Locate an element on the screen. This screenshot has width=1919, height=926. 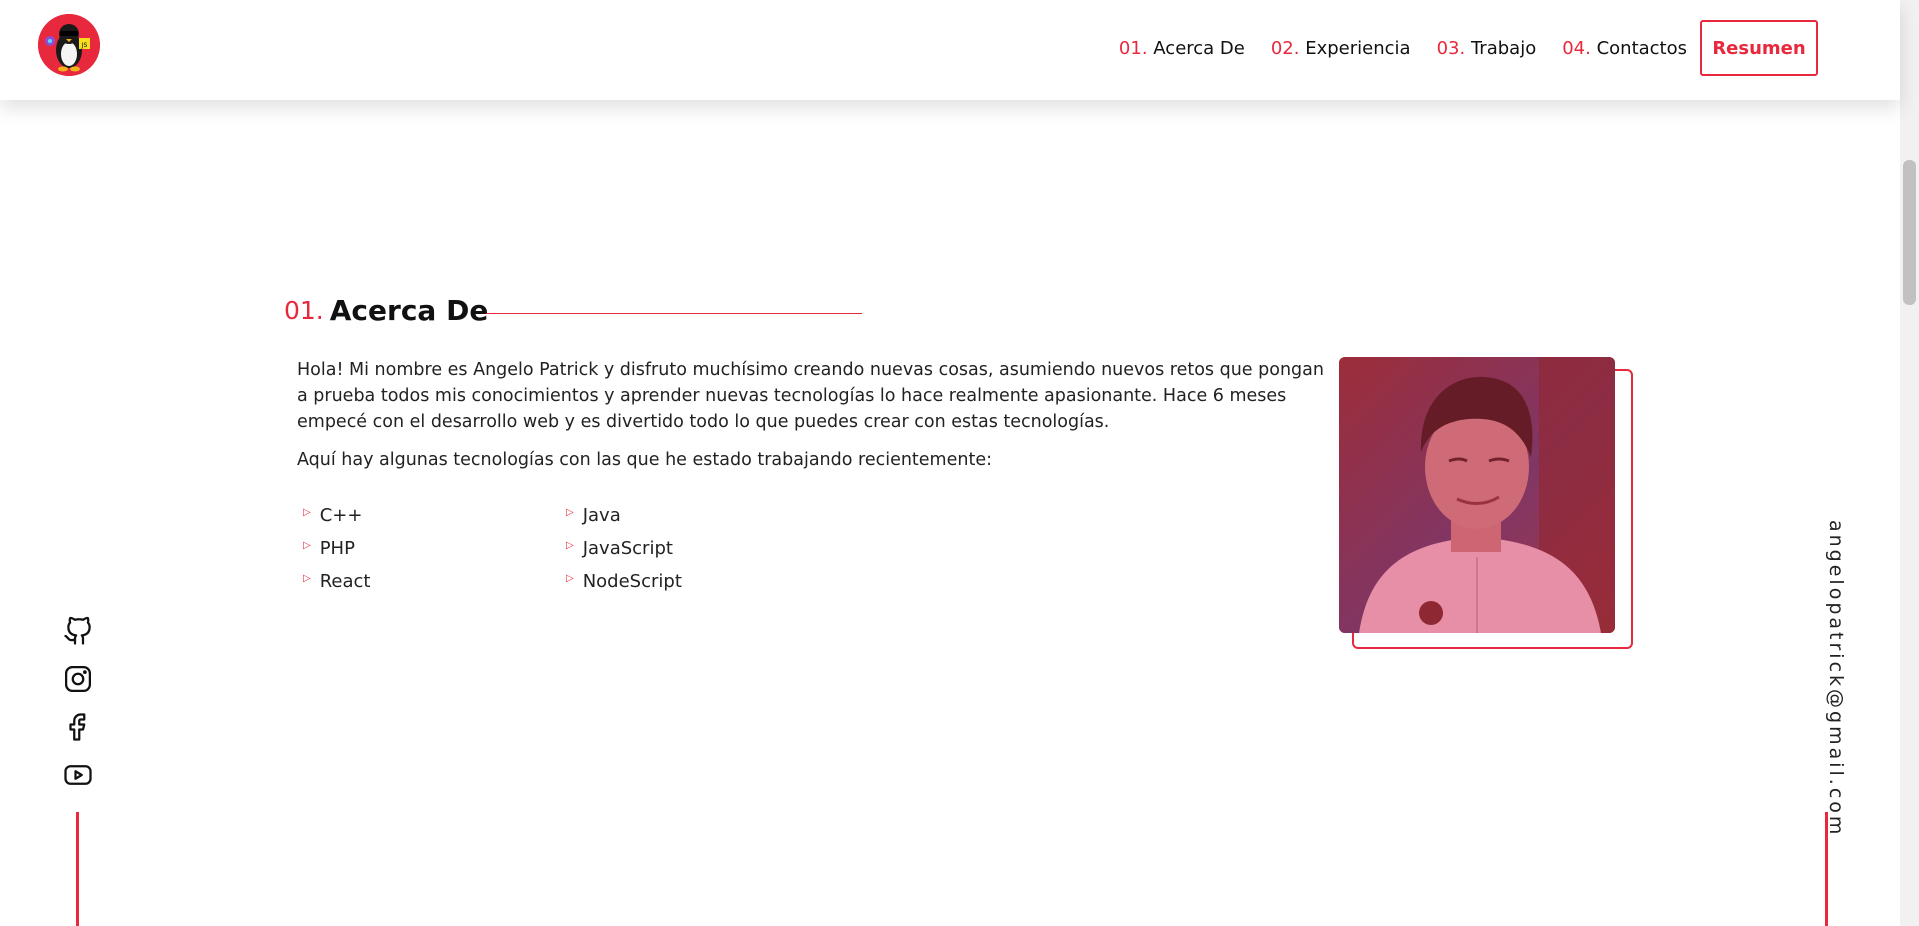
nav-item-experiencia: 02. Experiencia is located at coordinates (1341, 48).